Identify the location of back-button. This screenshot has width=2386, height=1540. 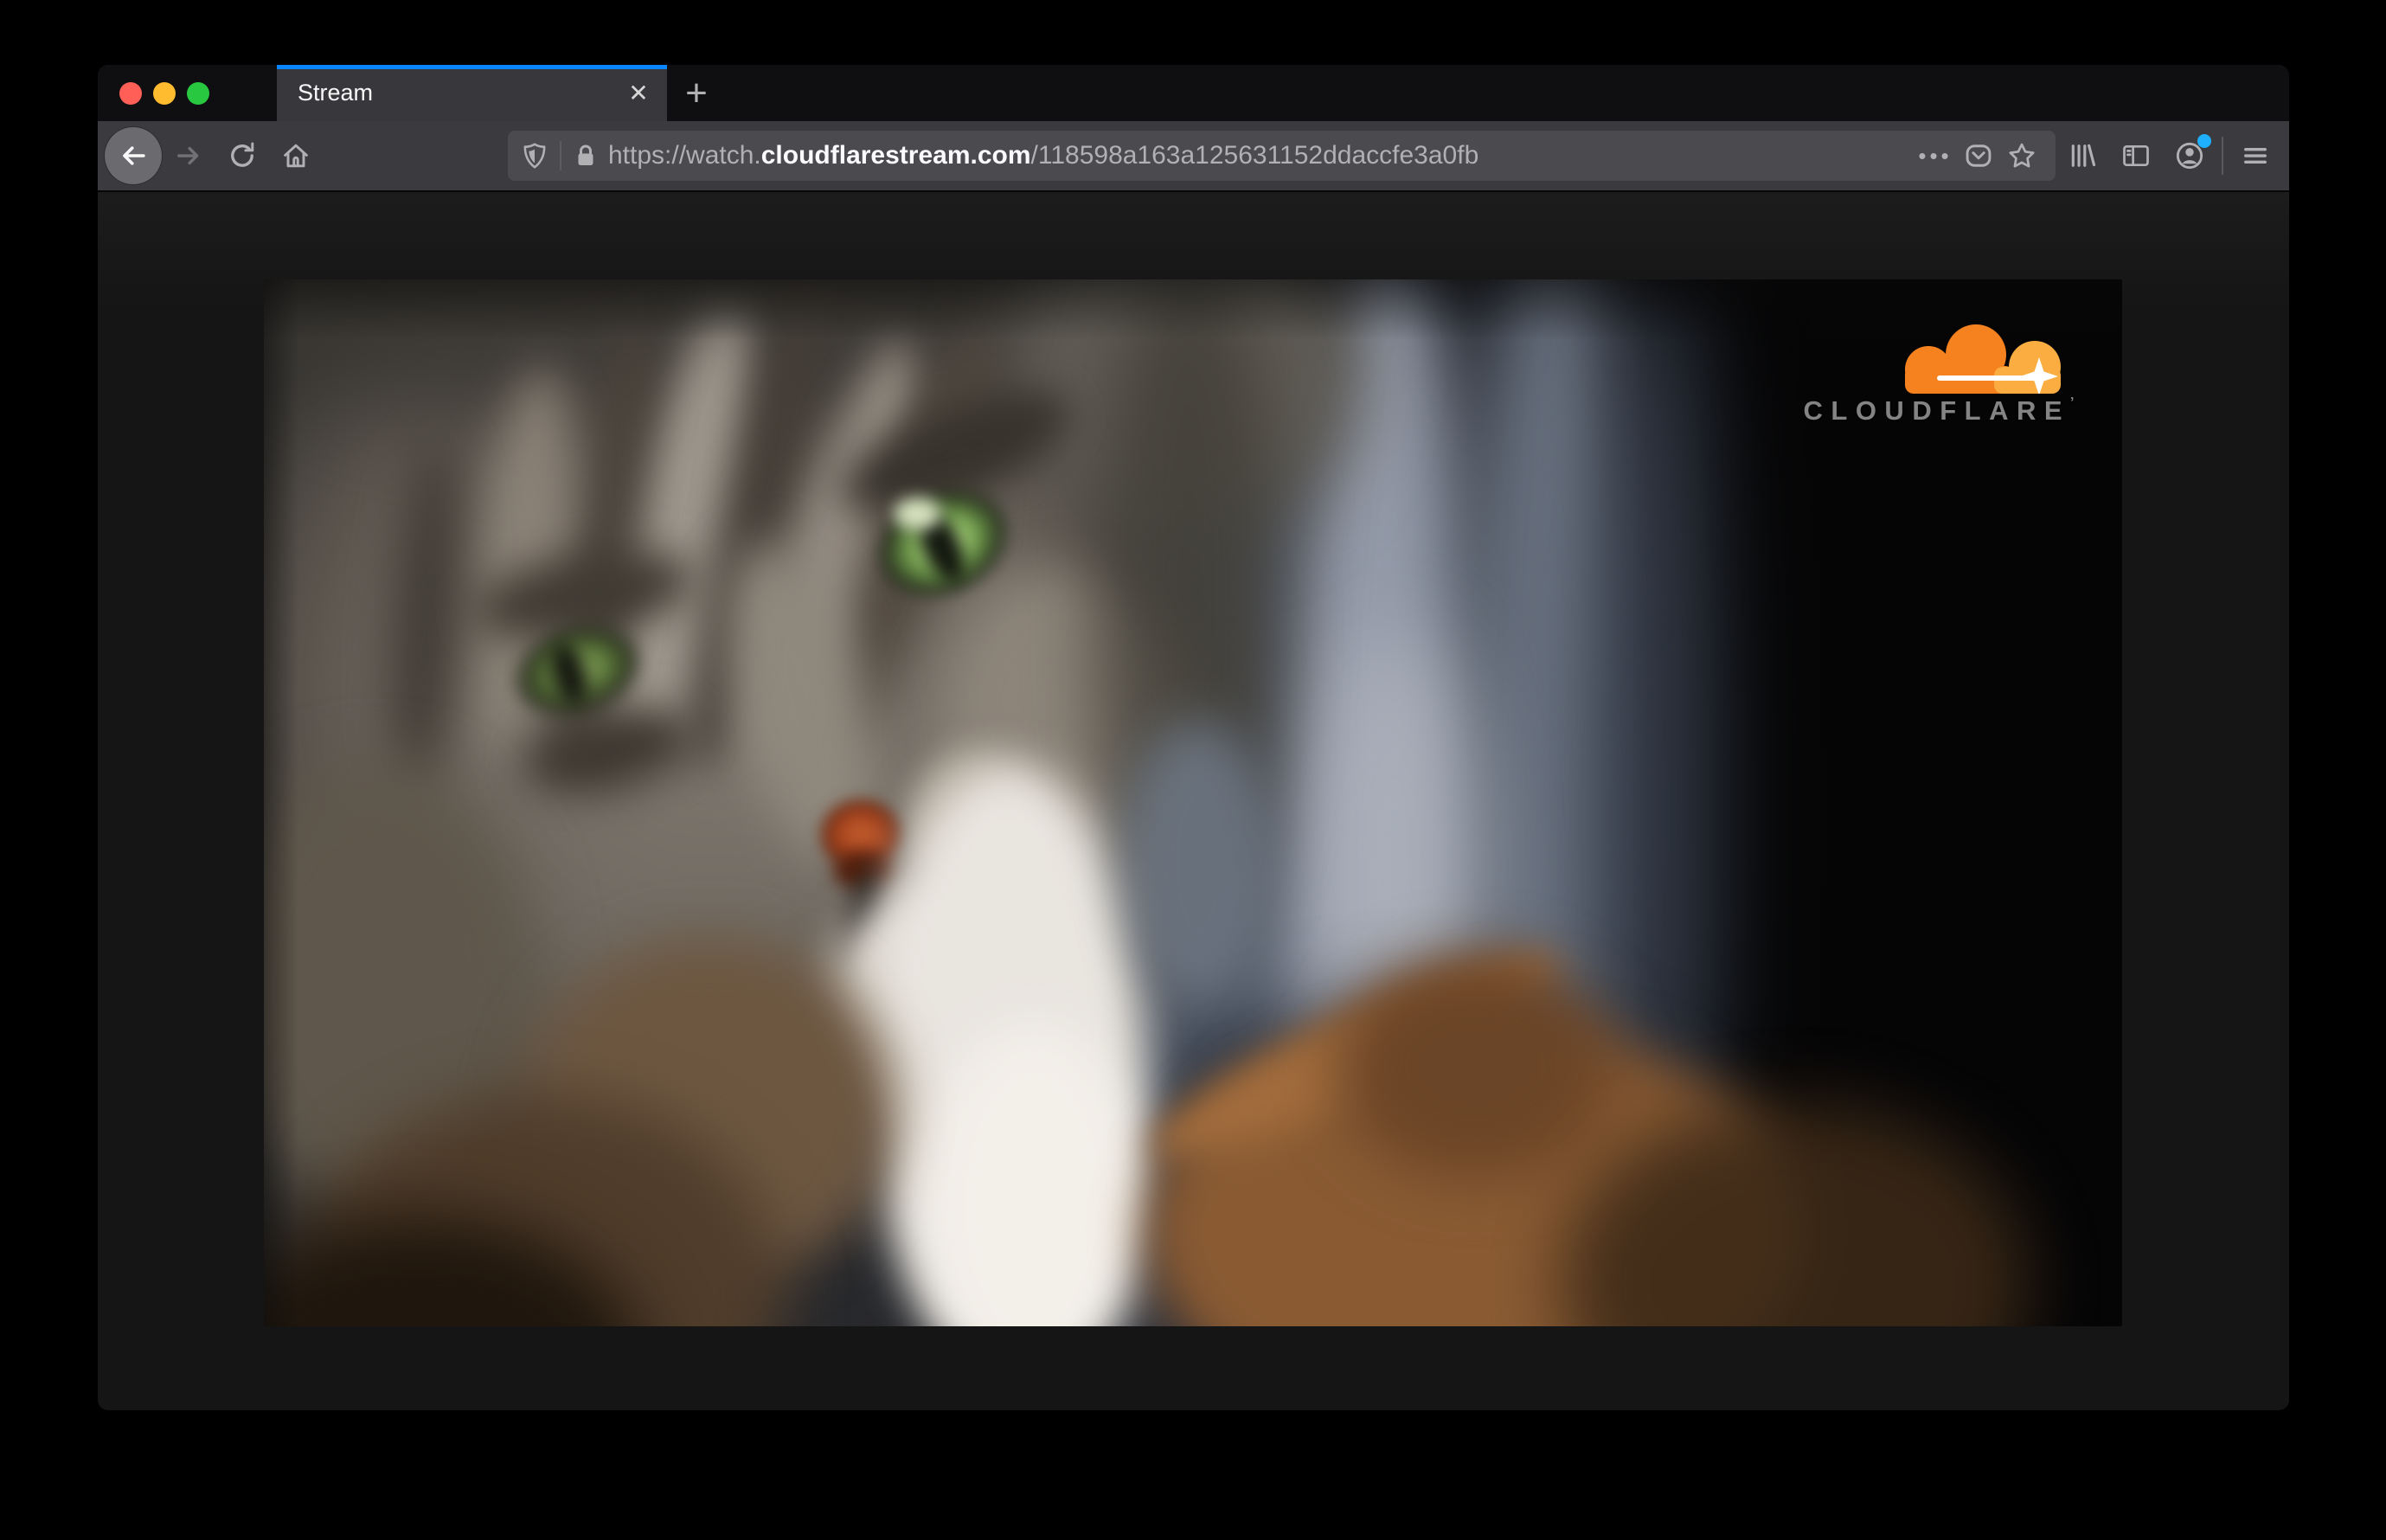
(133, 155).